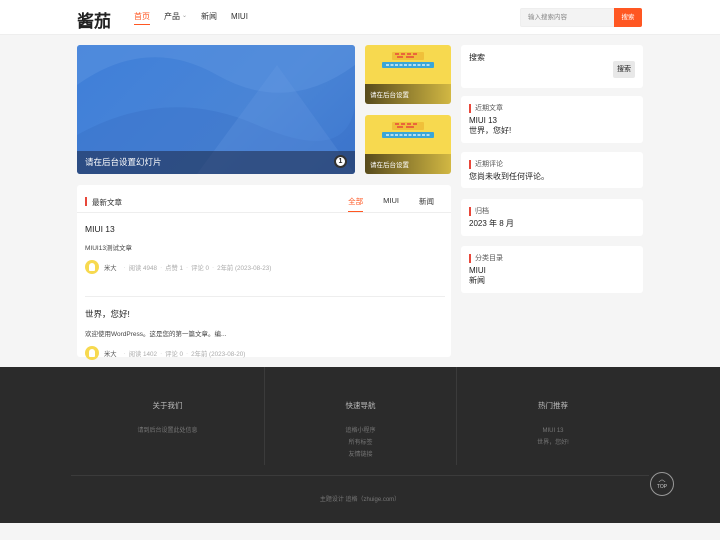 The image size is (720, 540). What do you see at coordinates (239, 17) in the screenshot?
I see `nav-item-miui: MIUI` at bounding box center [239, 17].